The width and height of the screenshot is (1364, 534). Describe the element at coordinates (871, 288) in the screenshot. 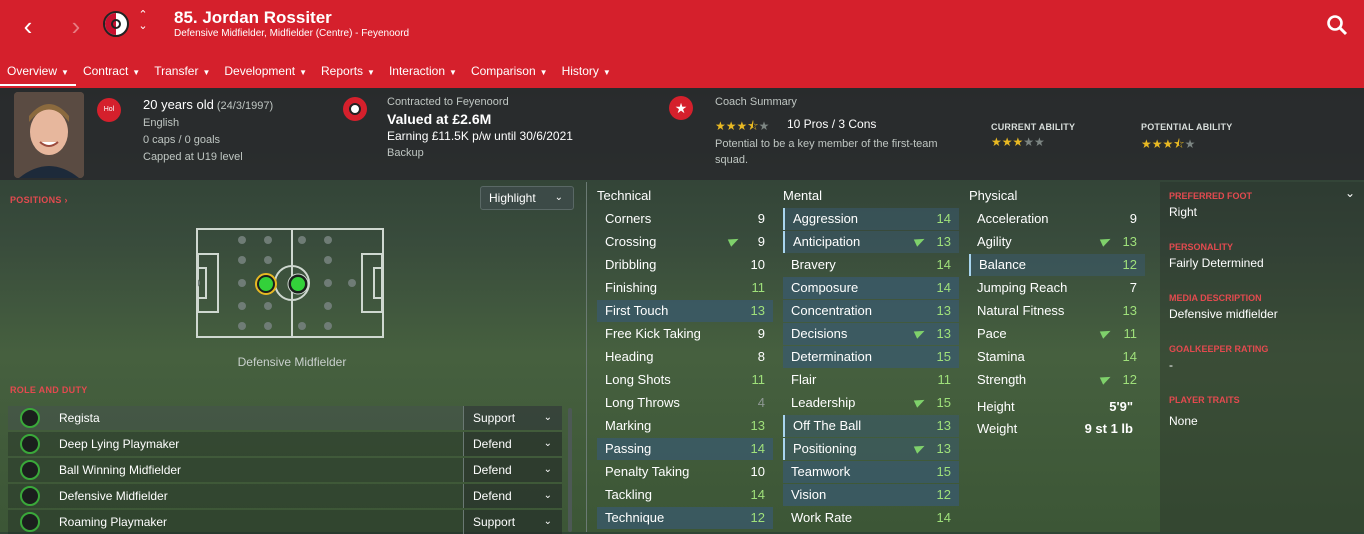

I see `attribute-row: Composure 14` at that location.